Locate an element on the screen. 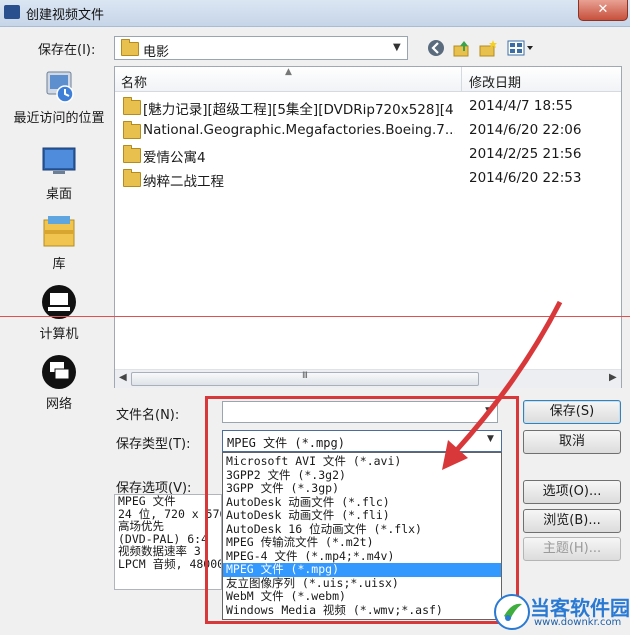 This screenshot has height=635, width=630. view-menu-button is located at coordinates (521, 49).